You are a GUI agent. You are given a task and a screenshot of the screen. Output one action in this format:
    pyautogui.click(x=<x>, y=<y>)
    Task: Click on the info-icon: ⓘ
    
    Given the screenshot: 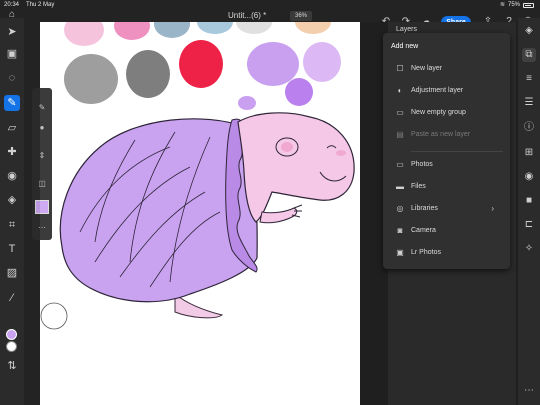 What is the action you would take?
    pyautogui.click(x=529, y=128)
    